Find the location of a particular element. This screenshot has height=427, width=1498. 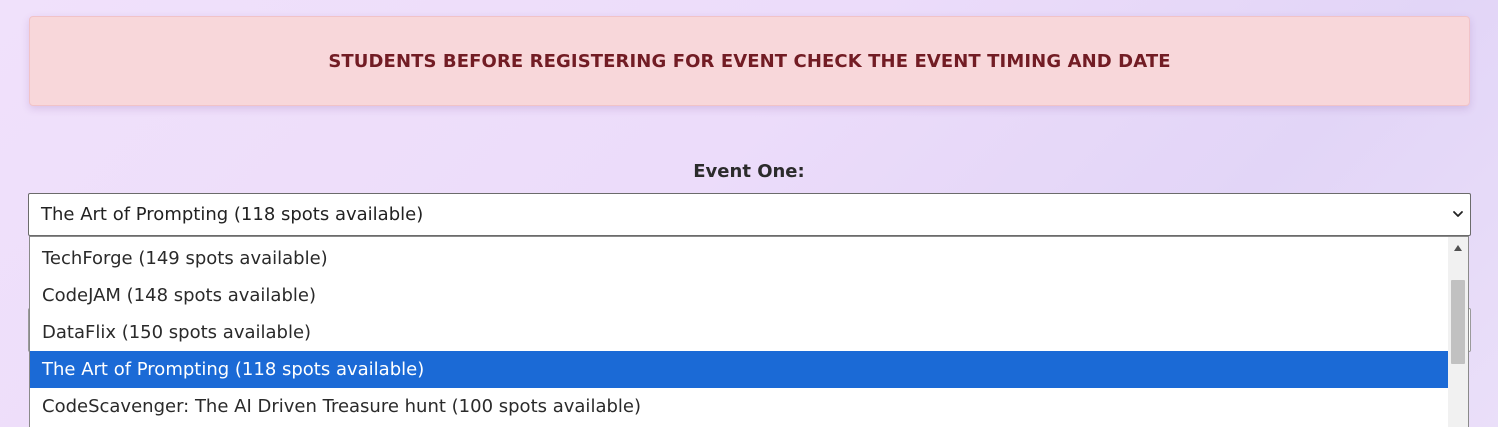

scrollbar-thumb is located at coordinates (1458, 322).